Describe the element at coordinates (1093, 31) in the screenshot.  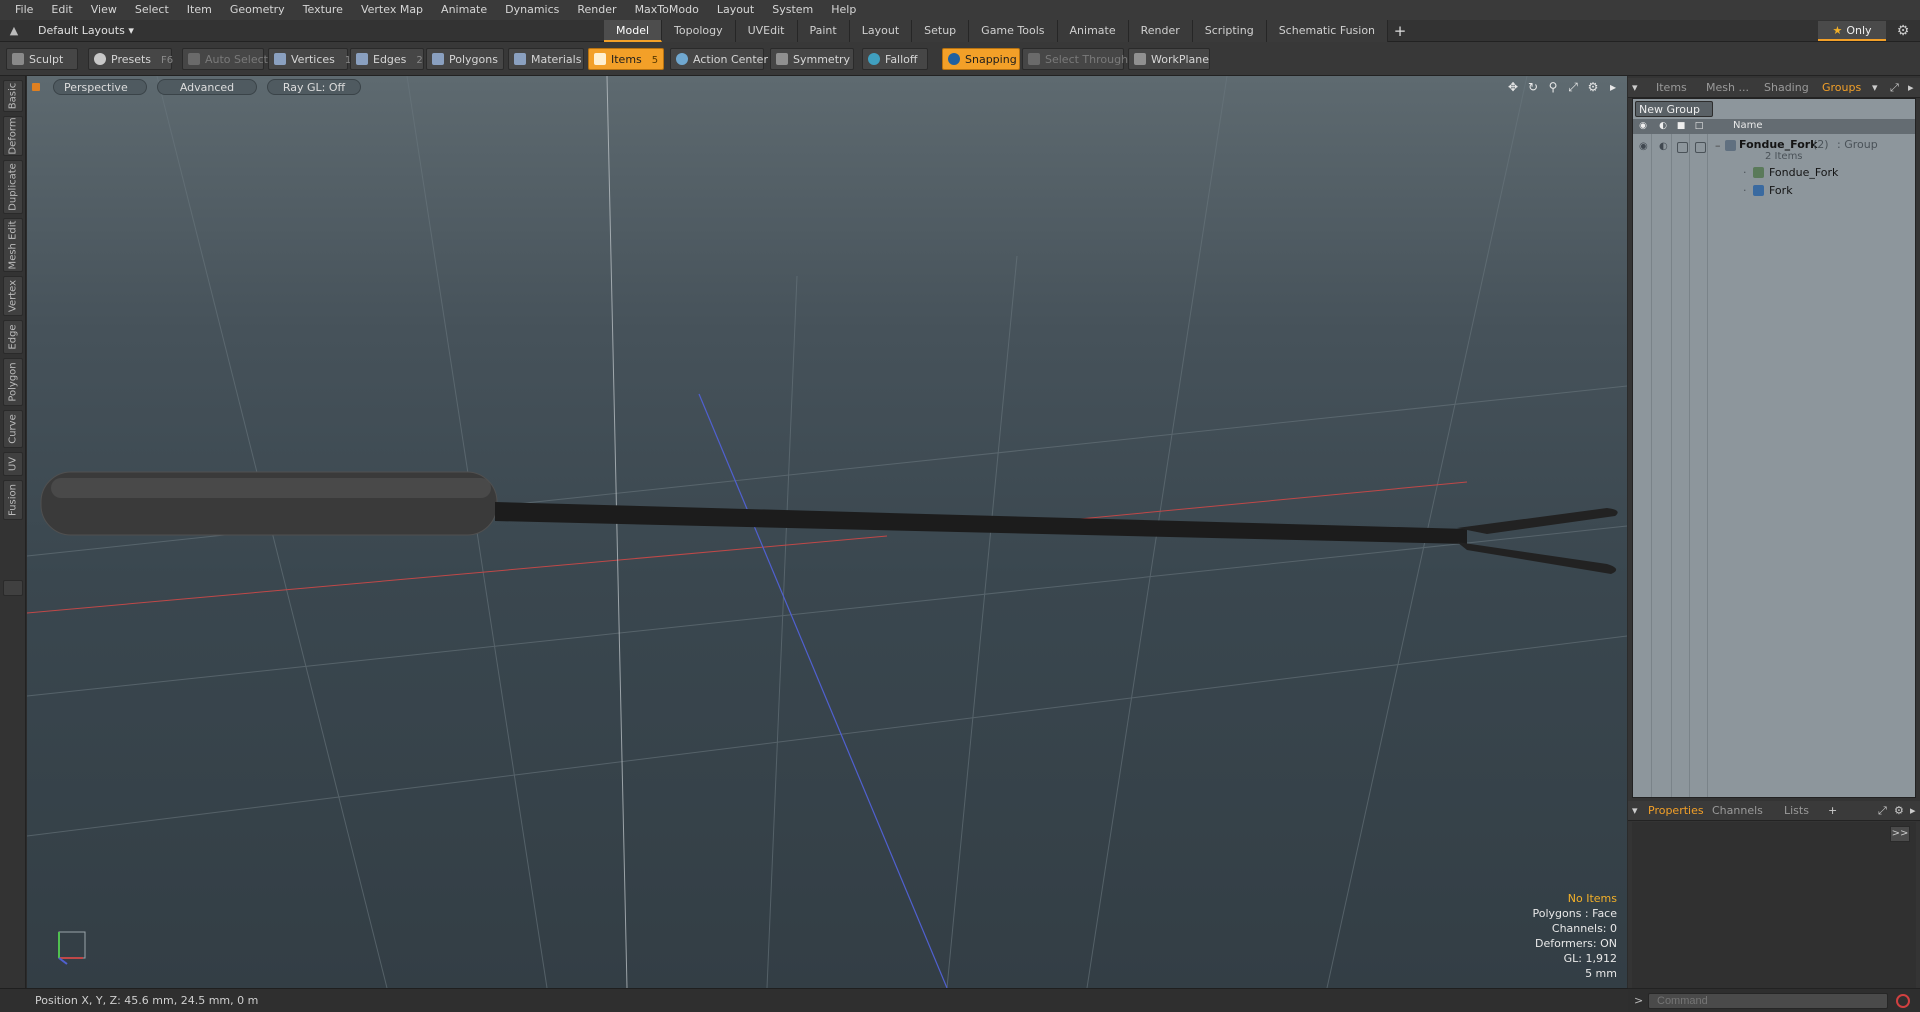
I see `tab-animate: Animate` at that location.